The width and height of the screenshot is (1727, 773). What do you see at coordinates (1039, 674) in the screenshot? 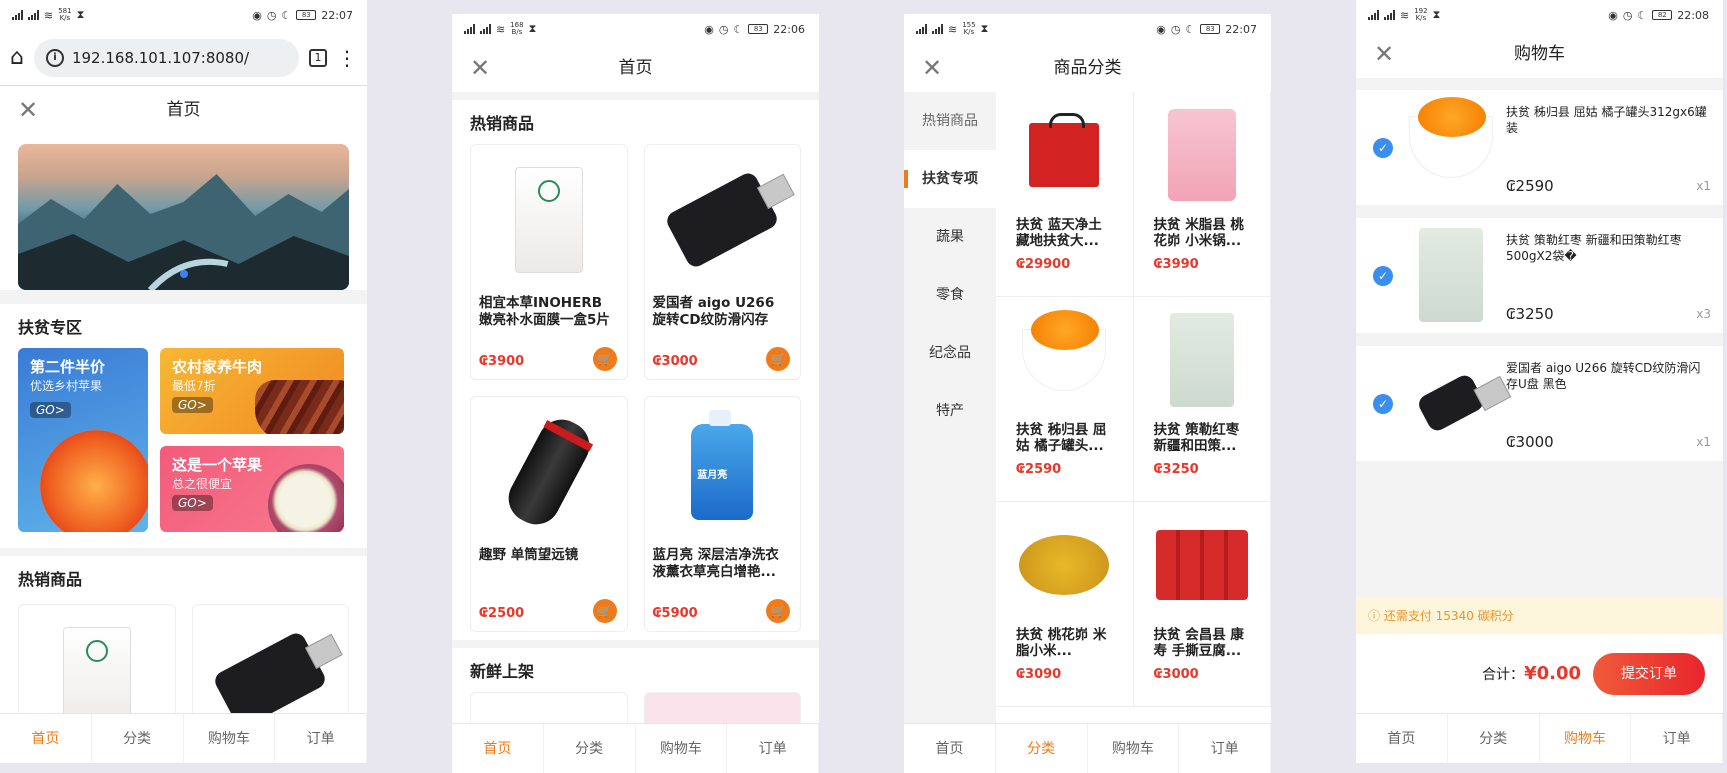
I see `product-price: ₢3090` at bounding box center [1039, 674].